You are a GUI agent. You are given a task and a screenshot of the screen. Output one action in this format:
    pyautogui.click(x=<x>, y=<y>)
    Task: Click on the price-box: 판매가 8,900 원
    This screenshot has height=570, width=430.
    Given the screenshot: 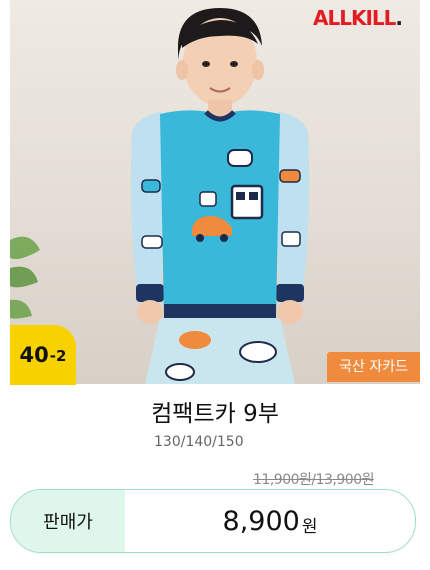 What is the action you would take?
    pyautogui.click(x=213, y=521)
    